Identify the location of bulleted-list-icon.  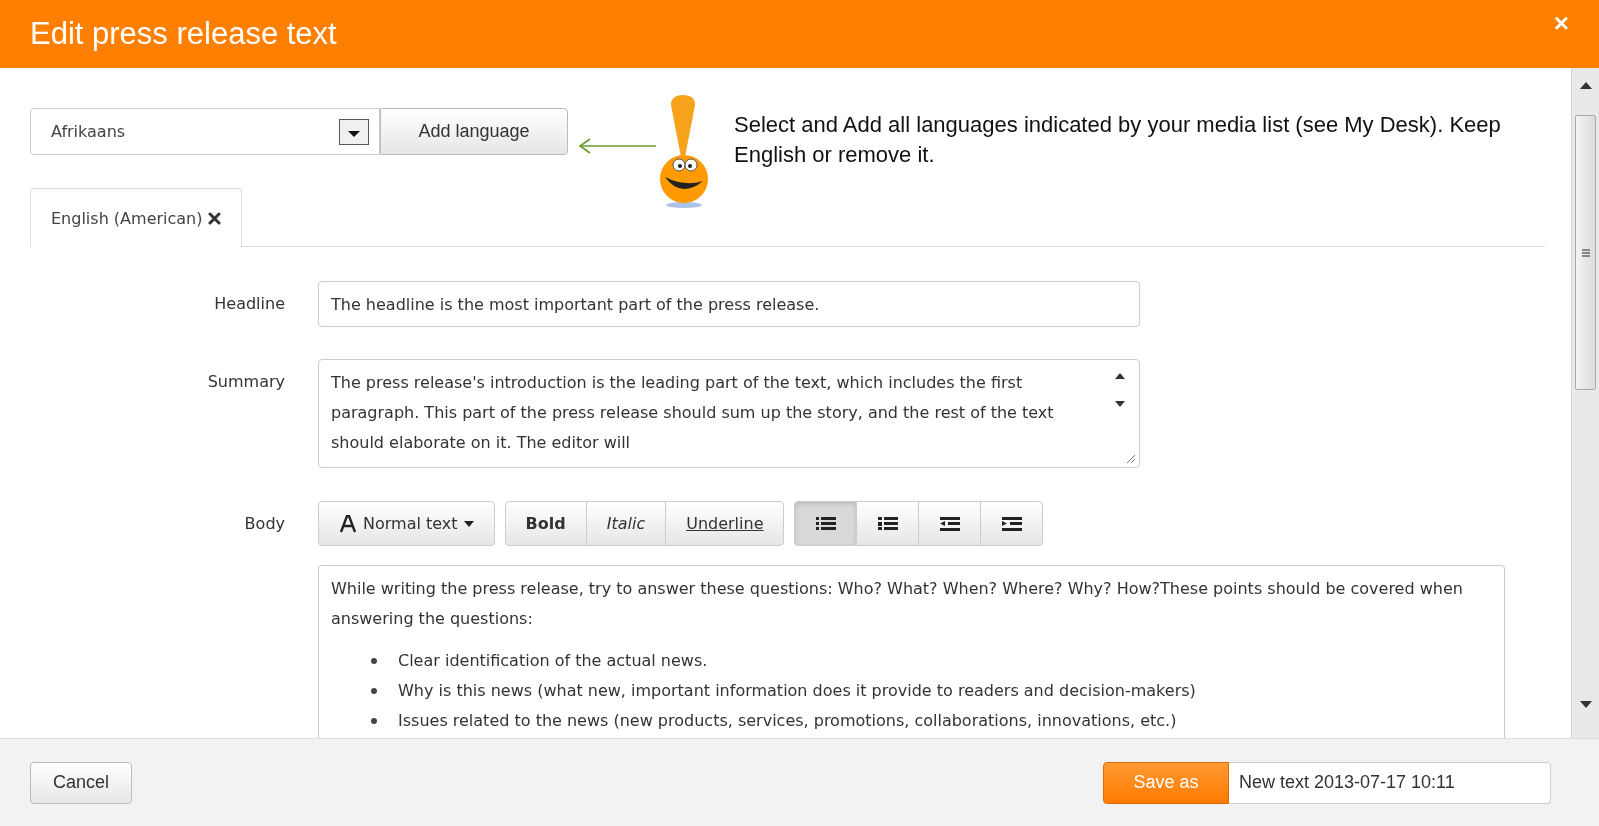
(826, 523).